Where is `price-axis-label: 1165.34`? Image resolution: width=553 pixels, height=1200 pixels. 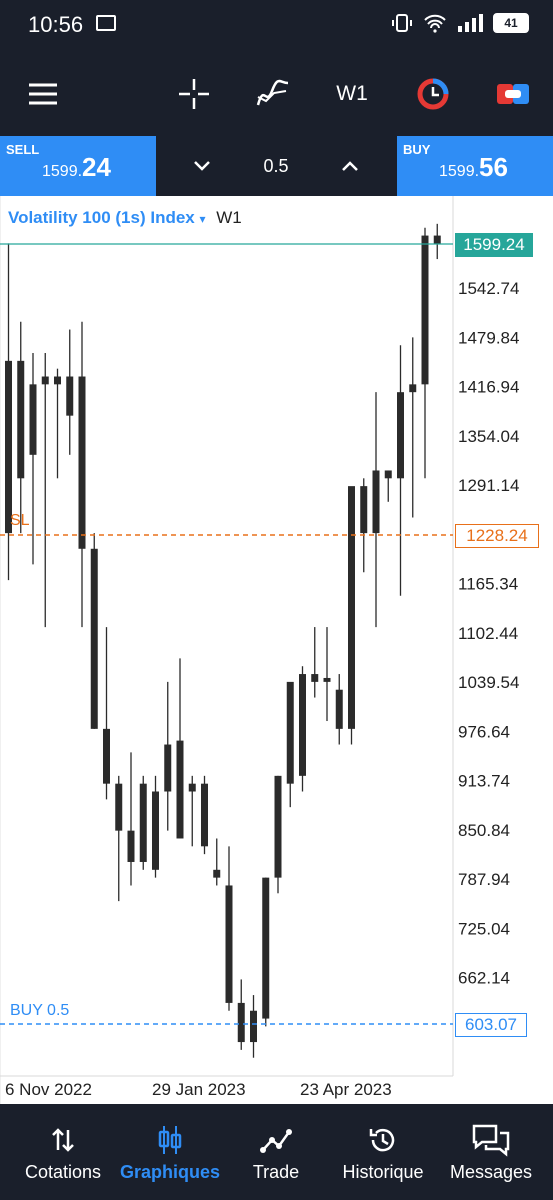
price-axis-label: 1165.34 is located at coordinates (488, 584).